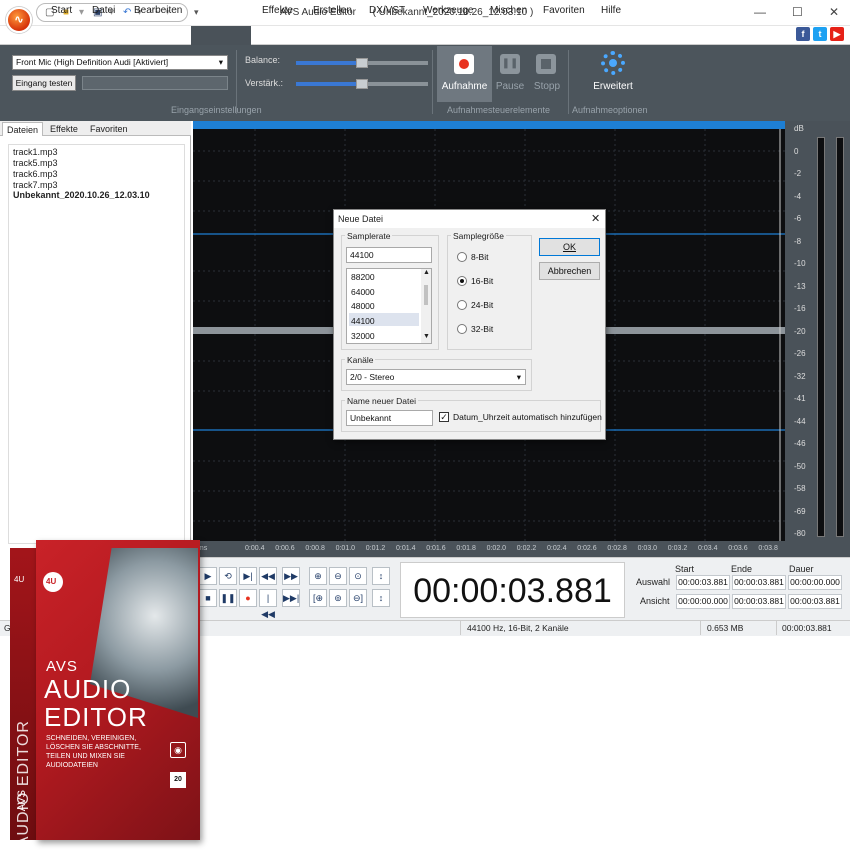  What do you see at coordinates (760, 12) in the screenshot?
I see `minimize-button: —` at bounding box center [760, 12].